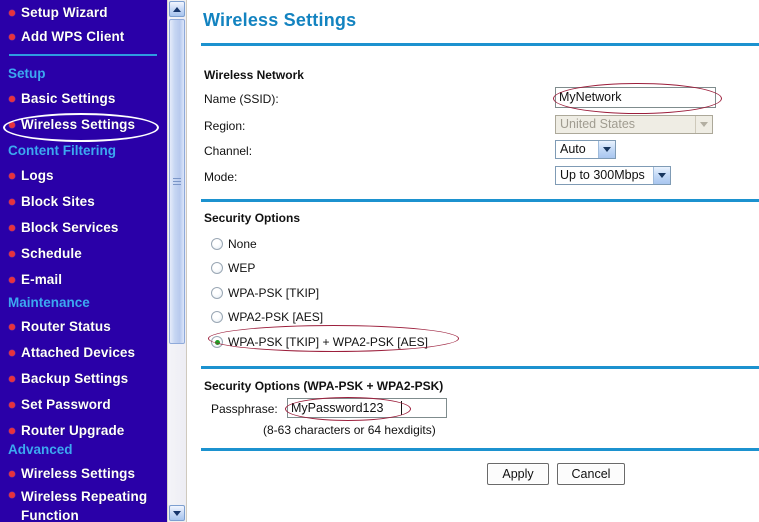  I want to click on section-rule-psk, so click(480, 449).